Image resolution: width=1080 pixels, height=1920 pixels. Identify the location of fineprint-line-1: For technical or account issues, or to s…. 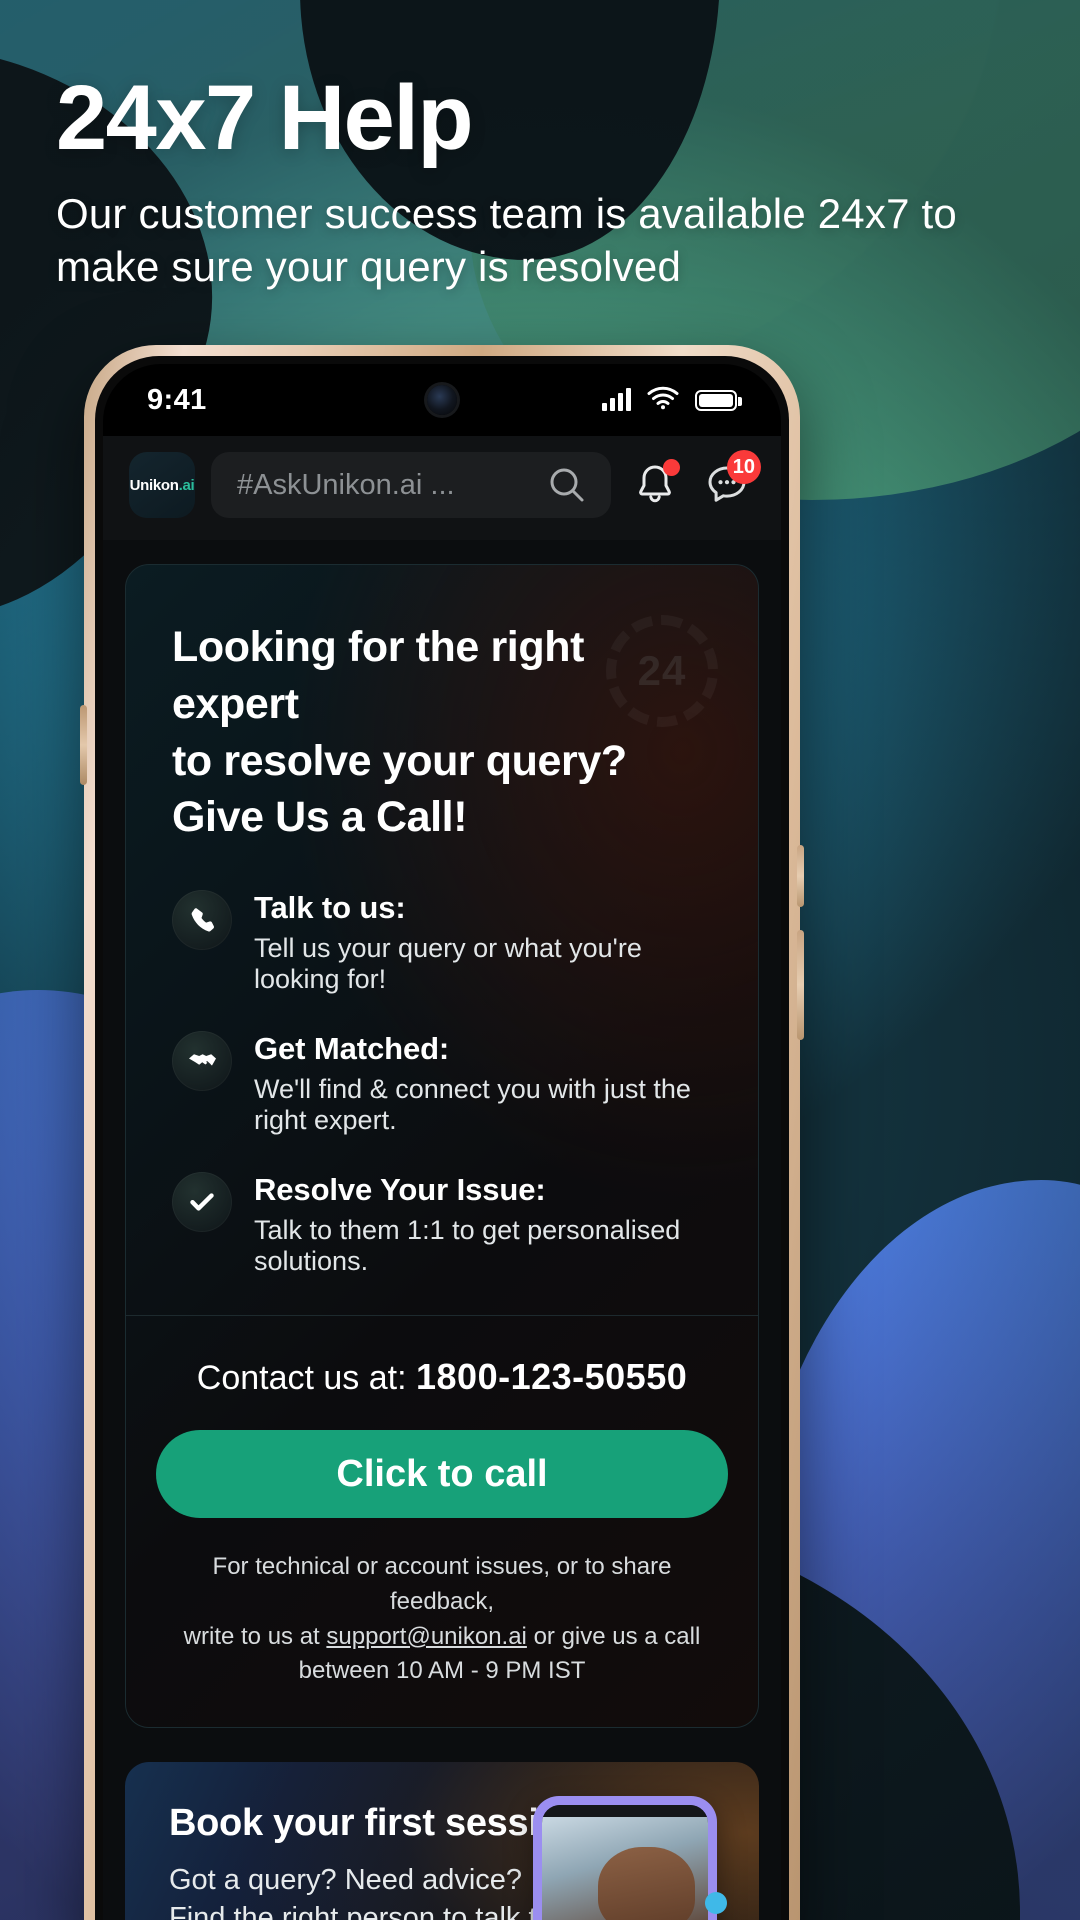
(442, 1584).